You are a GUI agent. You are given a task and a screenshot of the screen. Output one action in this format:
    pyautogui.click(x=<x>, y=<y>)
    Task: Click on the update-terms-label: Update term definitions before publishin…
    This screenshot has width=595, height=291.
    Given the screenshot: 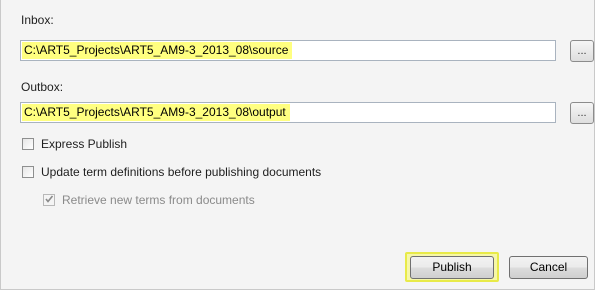 What is the action you would take?
    pyautogui.click(x=181, y=172)
    